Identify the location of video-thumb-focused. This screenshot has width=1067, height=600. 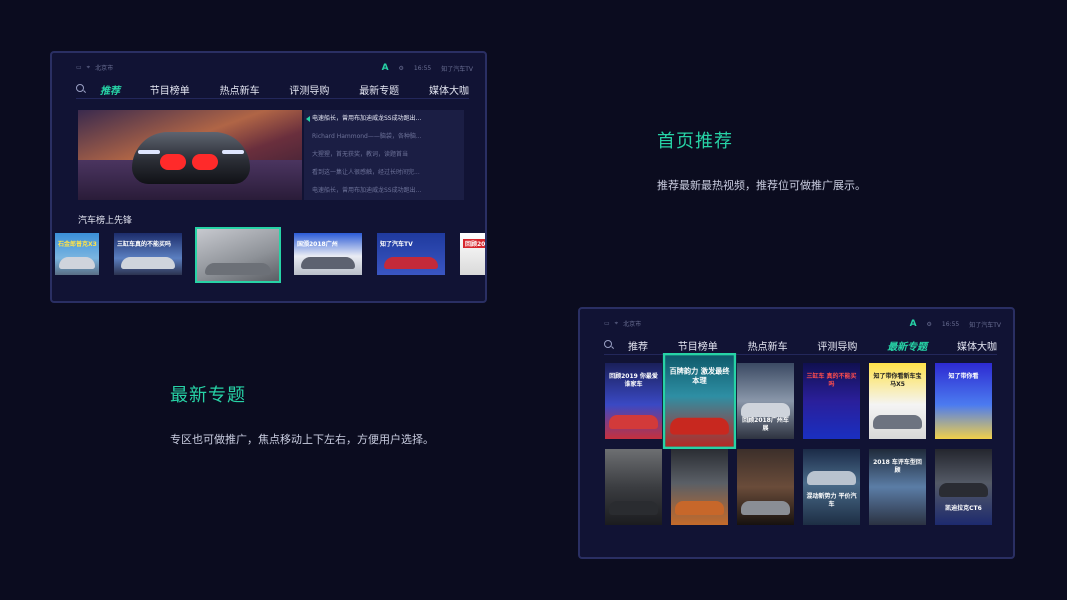
(238, 255).